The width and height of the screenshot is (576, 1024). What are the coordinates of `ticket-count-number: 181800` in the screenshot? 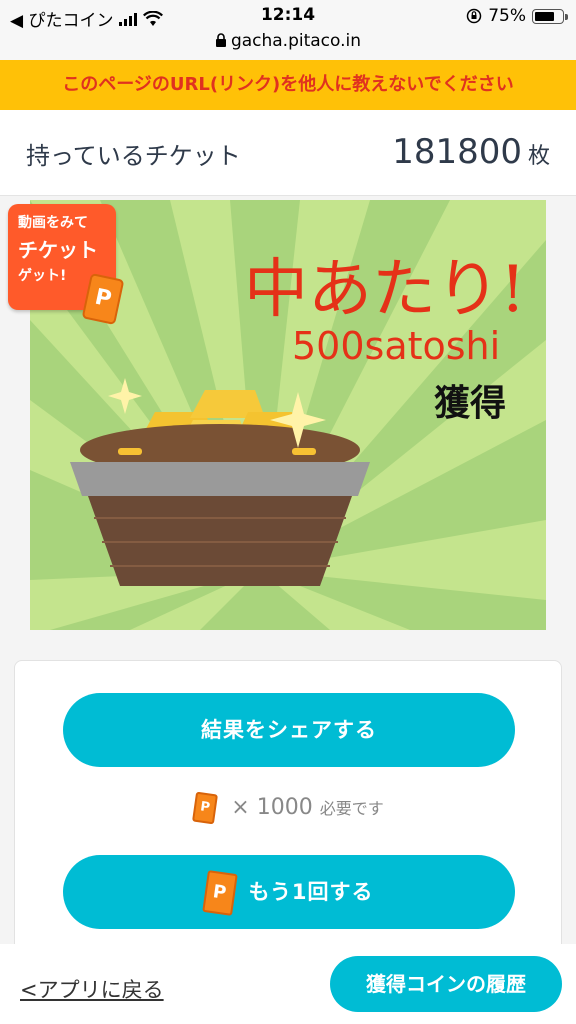 It's located at (457, 152).